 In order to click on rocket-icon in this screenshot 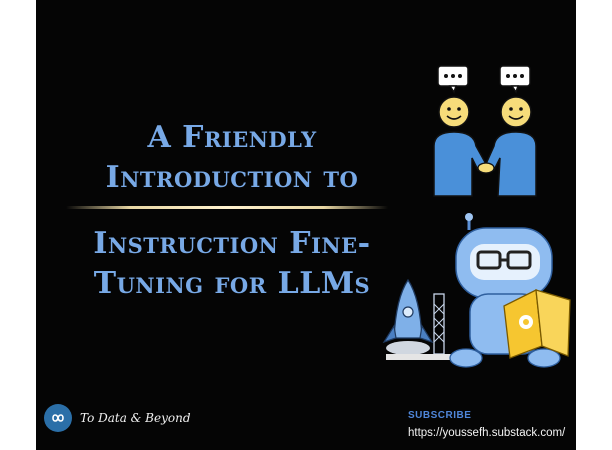, I will do `click(424, 319)`.